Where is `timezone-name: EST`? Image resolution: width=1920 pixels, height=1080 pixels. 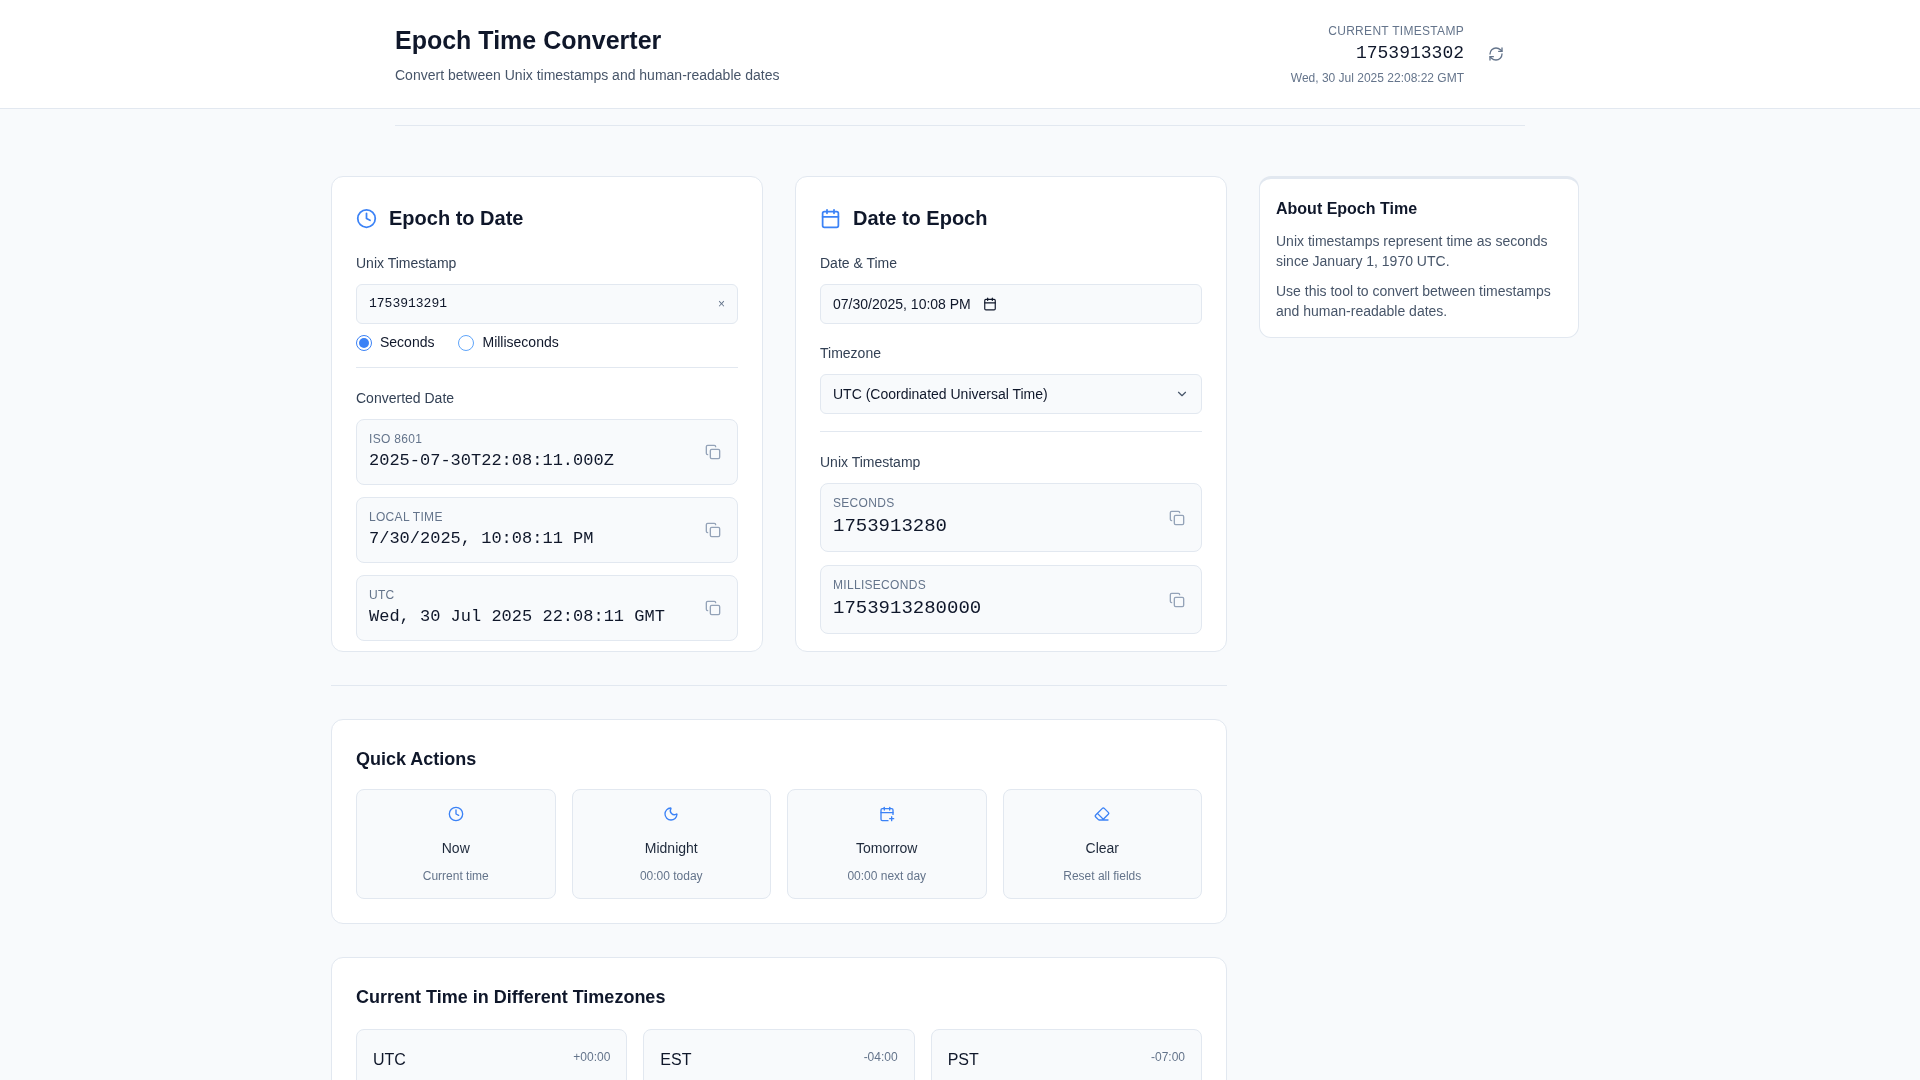 timezone-name: EST is located at coordinates (676, 1060).